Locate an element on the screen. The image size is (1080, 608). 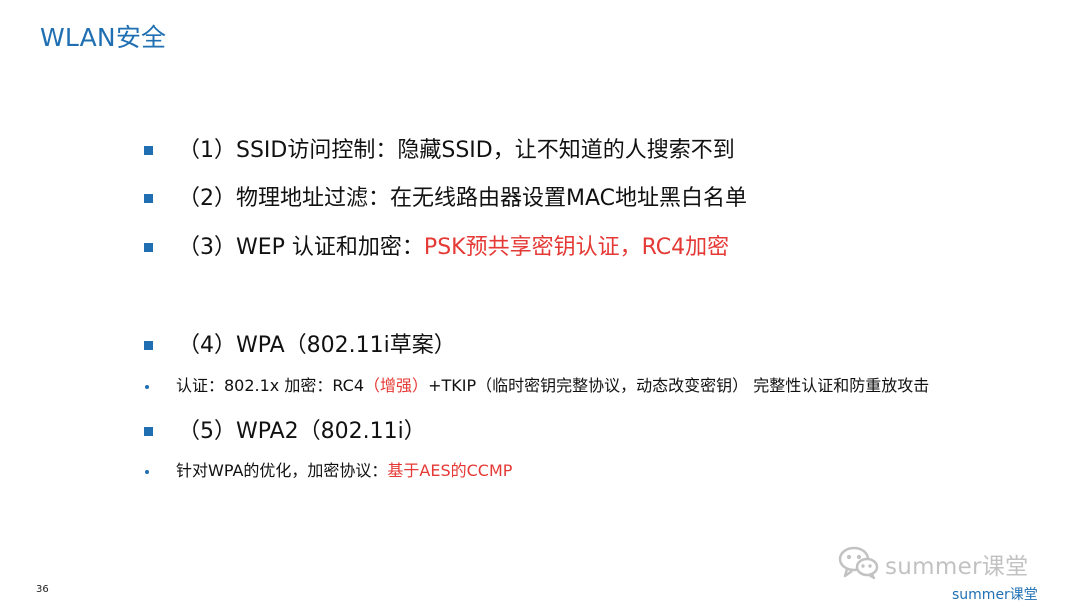
sub-bullet-text-before: 认证：802.1x 加密：RC4 is located at coordinates (270, 385).